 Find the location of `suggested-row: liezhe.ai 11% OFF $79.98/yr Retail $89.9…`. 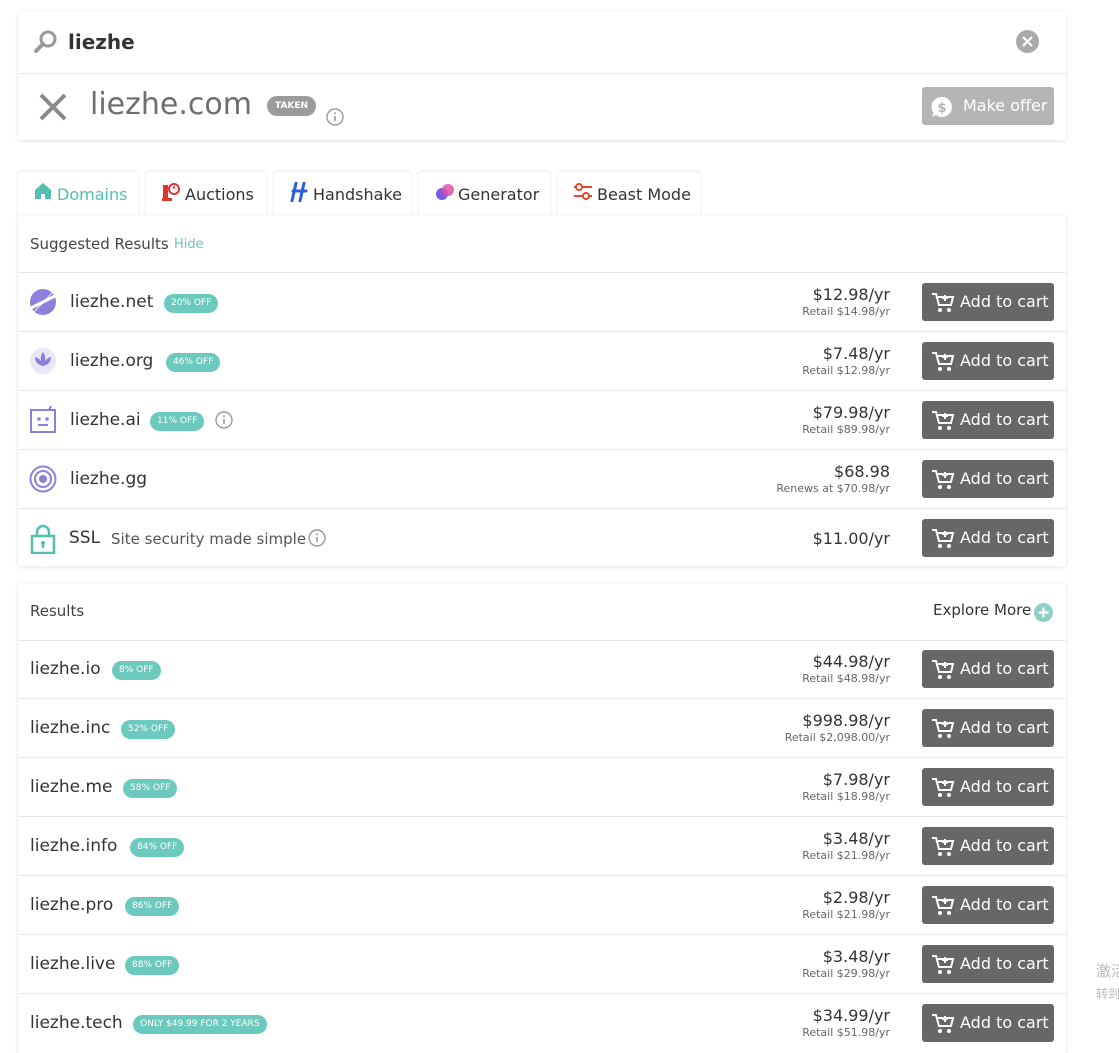

suggested-row: liezhe.ai 11% OFF $79.98/yr Retail $89.9… is located at coordinates (542, 420).